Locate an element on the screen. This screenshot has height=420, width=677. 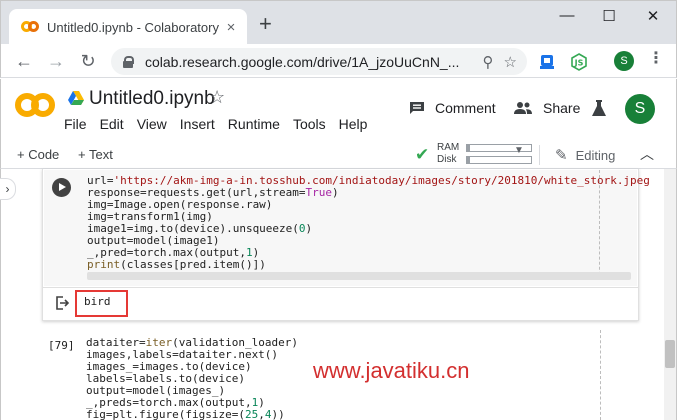
code-line: print(classes[pred.item()]) is located at coordinates (368, 265).